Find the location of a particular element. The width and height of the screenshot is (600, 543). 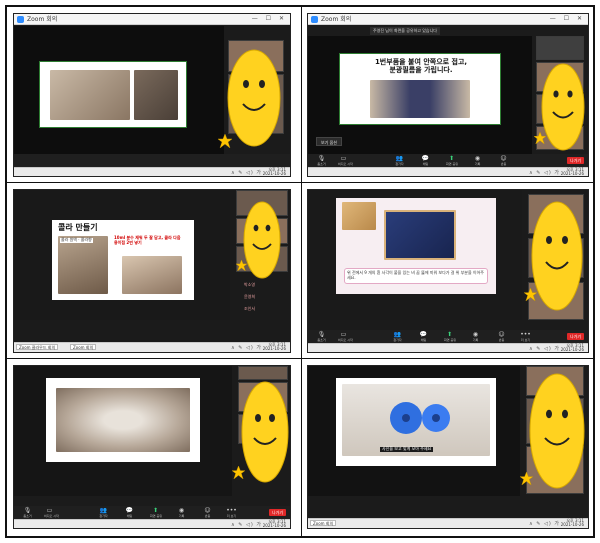

shared-screen: 1번부품을 붙여 안쪽으로 접고, 분광필름을 가립니다. 보기 옵션 is located at coordinates (420, 95).